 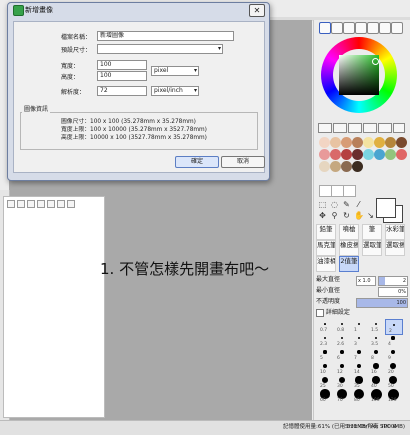 I want to click on brush-size-cell: 100, so click(x=376, y=395).